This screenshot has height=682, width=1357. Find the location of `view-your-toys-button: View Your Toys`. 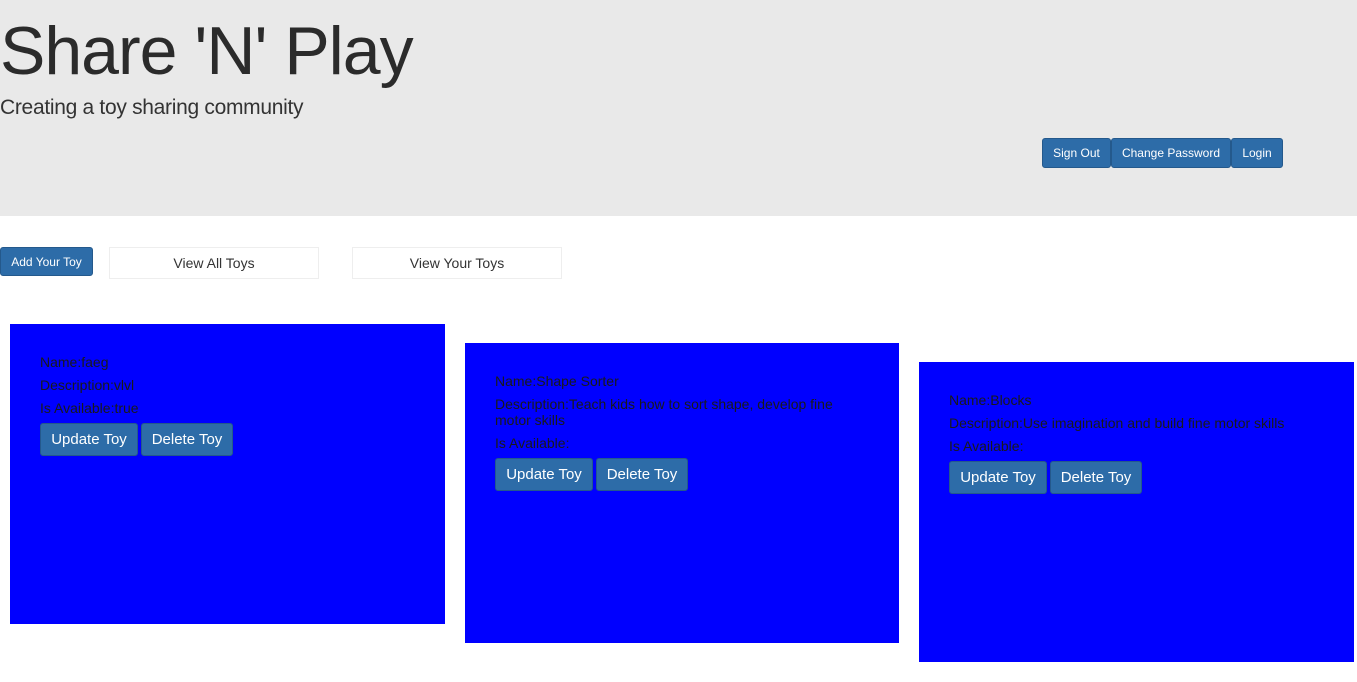

view-your-toys-button: View Your Toys is located at coordinates (457, 263).